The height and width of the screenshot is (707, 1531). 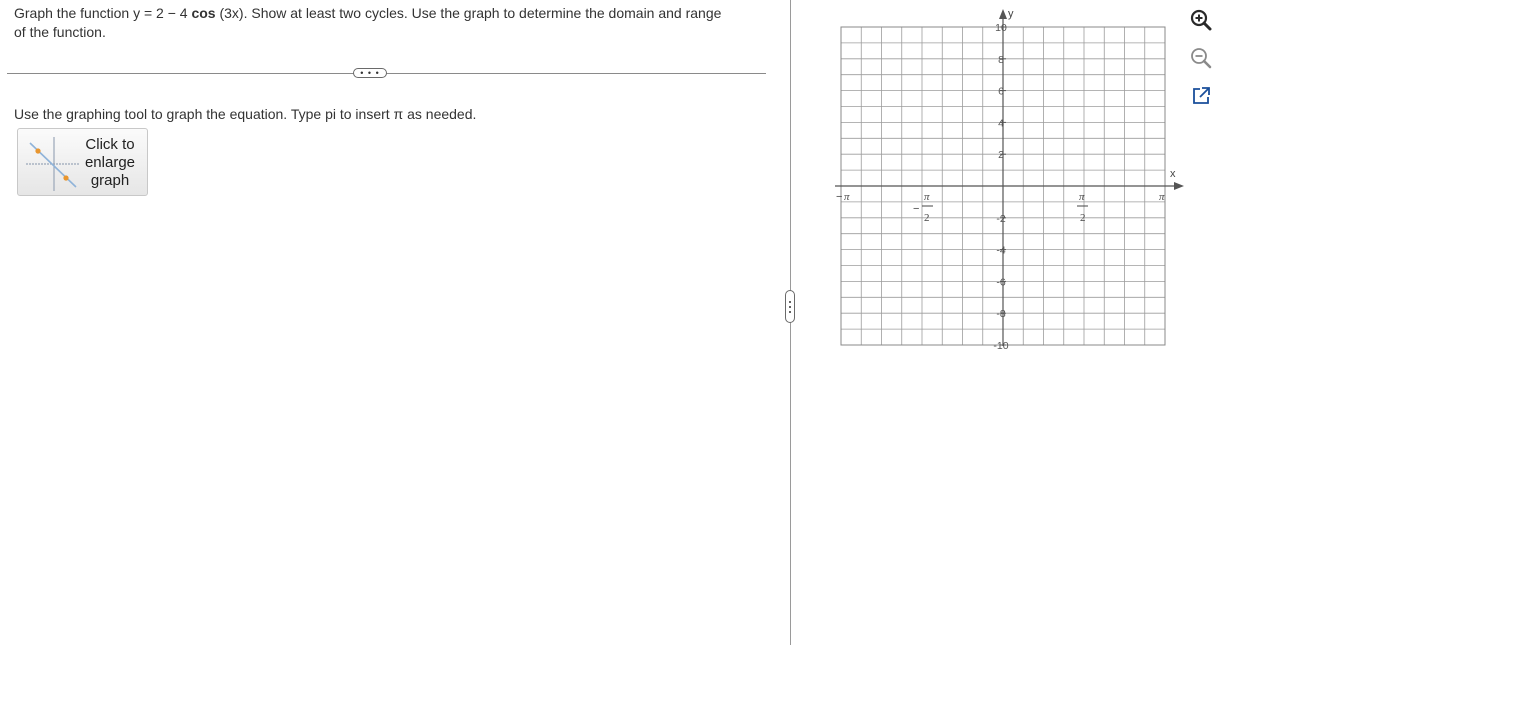 What do you see at coordinates (82, 162) in the screenshot?
I see `enlarge-graph-button: Click to enlarge graph` at bounding box center [82, 162].